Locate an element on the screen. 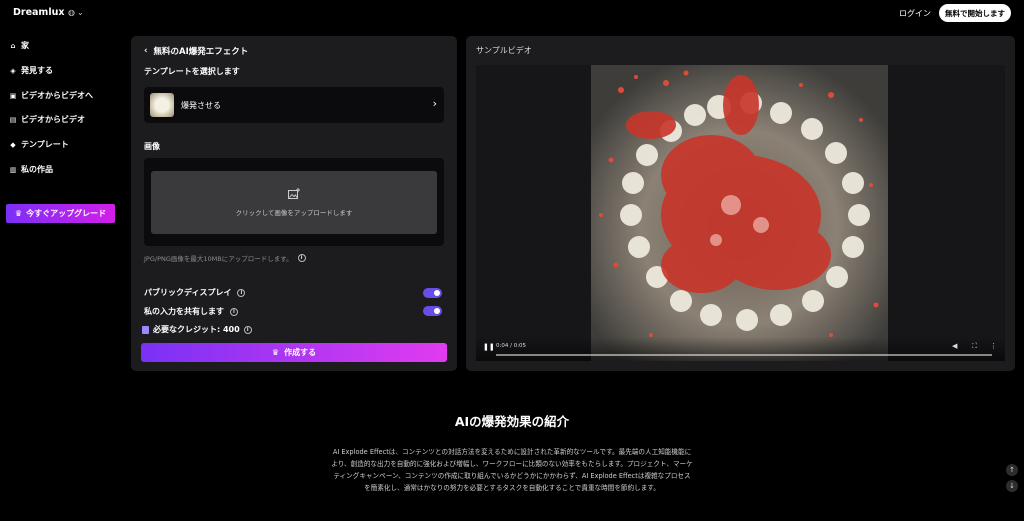 This screenshot has width=1024, height=521. sidebar-item-home: ⌂ 家 is located at coordinates (19, 45).